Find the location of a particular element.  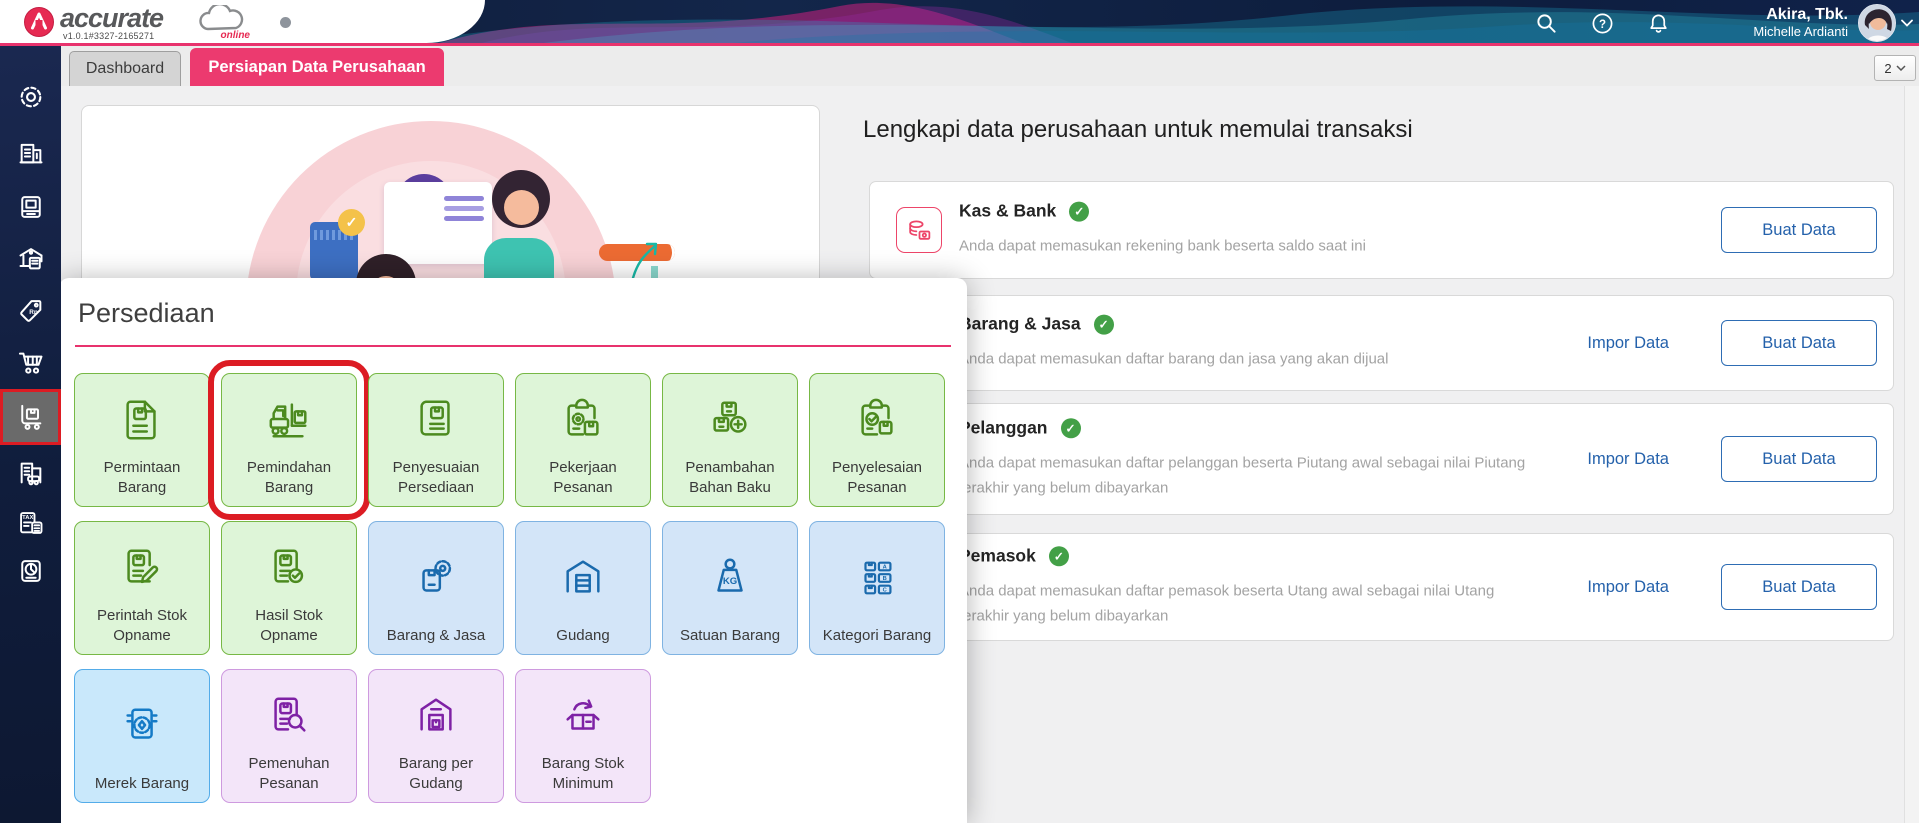

adjustment-document-icon is located at coordinates (436, 416).